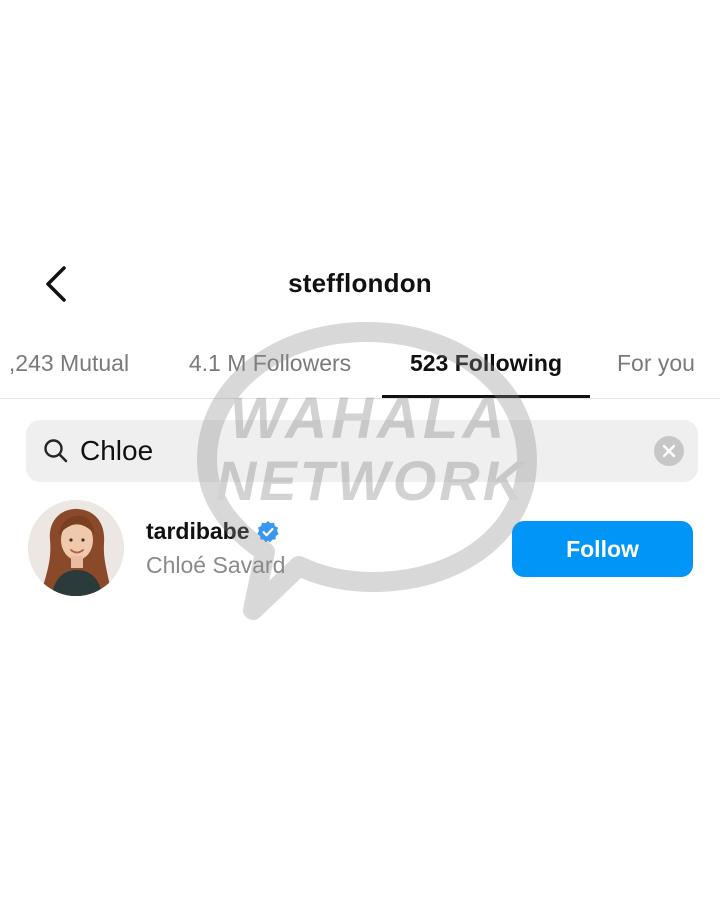 The height and width of the screenshot is (900, 720). What do you see at coordinates (602, 549) in the screenshot?
I see `follow-button: Follow` at bounding box center [602, 549].